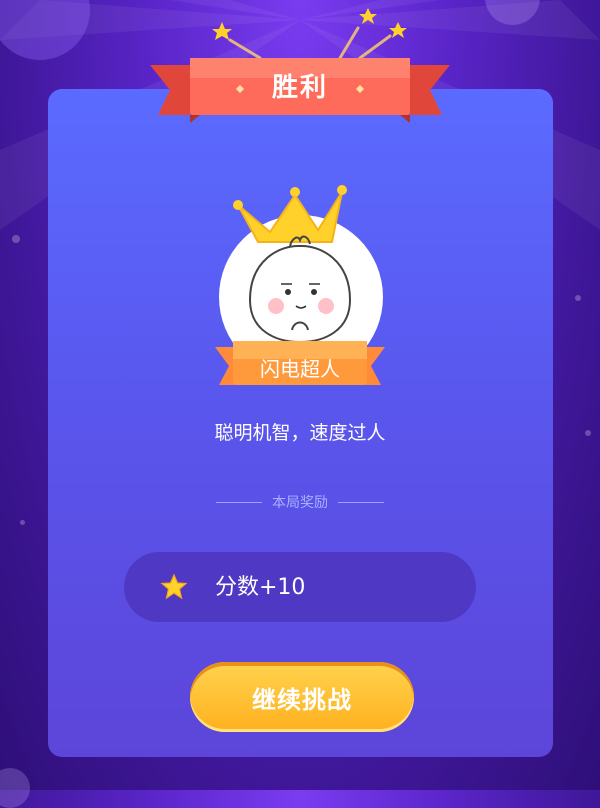 The image size is (600, 808). What do you see at coordinates (300, 433) in the screenshot?
I see `badge-description: 聪明机智，速度过人` at bounding box center [300, 433].